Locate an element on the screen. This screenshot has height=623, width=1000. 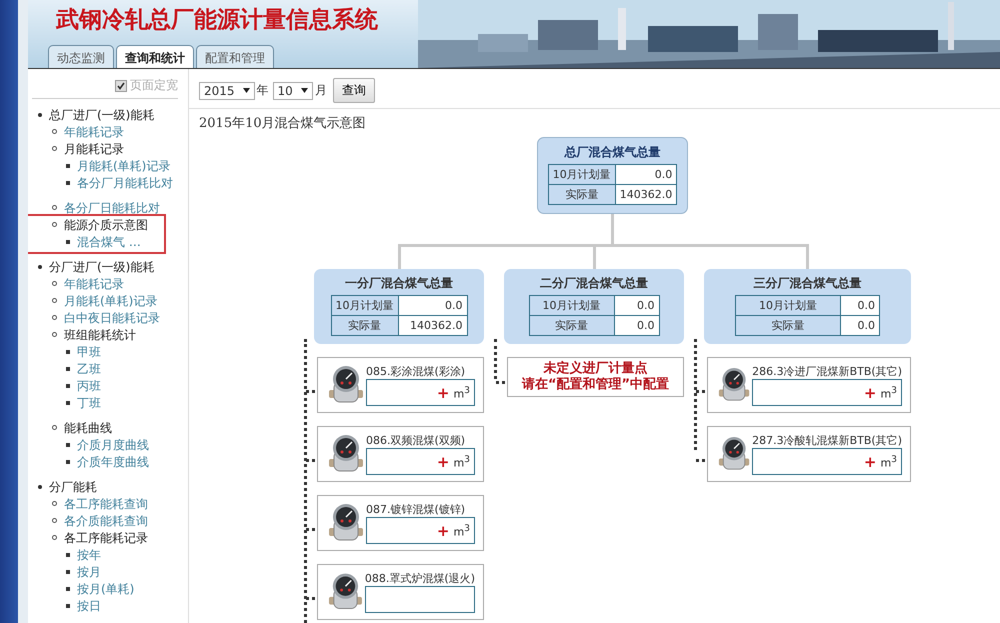
tab: 动态监测 is located at coordinates (81, 56).